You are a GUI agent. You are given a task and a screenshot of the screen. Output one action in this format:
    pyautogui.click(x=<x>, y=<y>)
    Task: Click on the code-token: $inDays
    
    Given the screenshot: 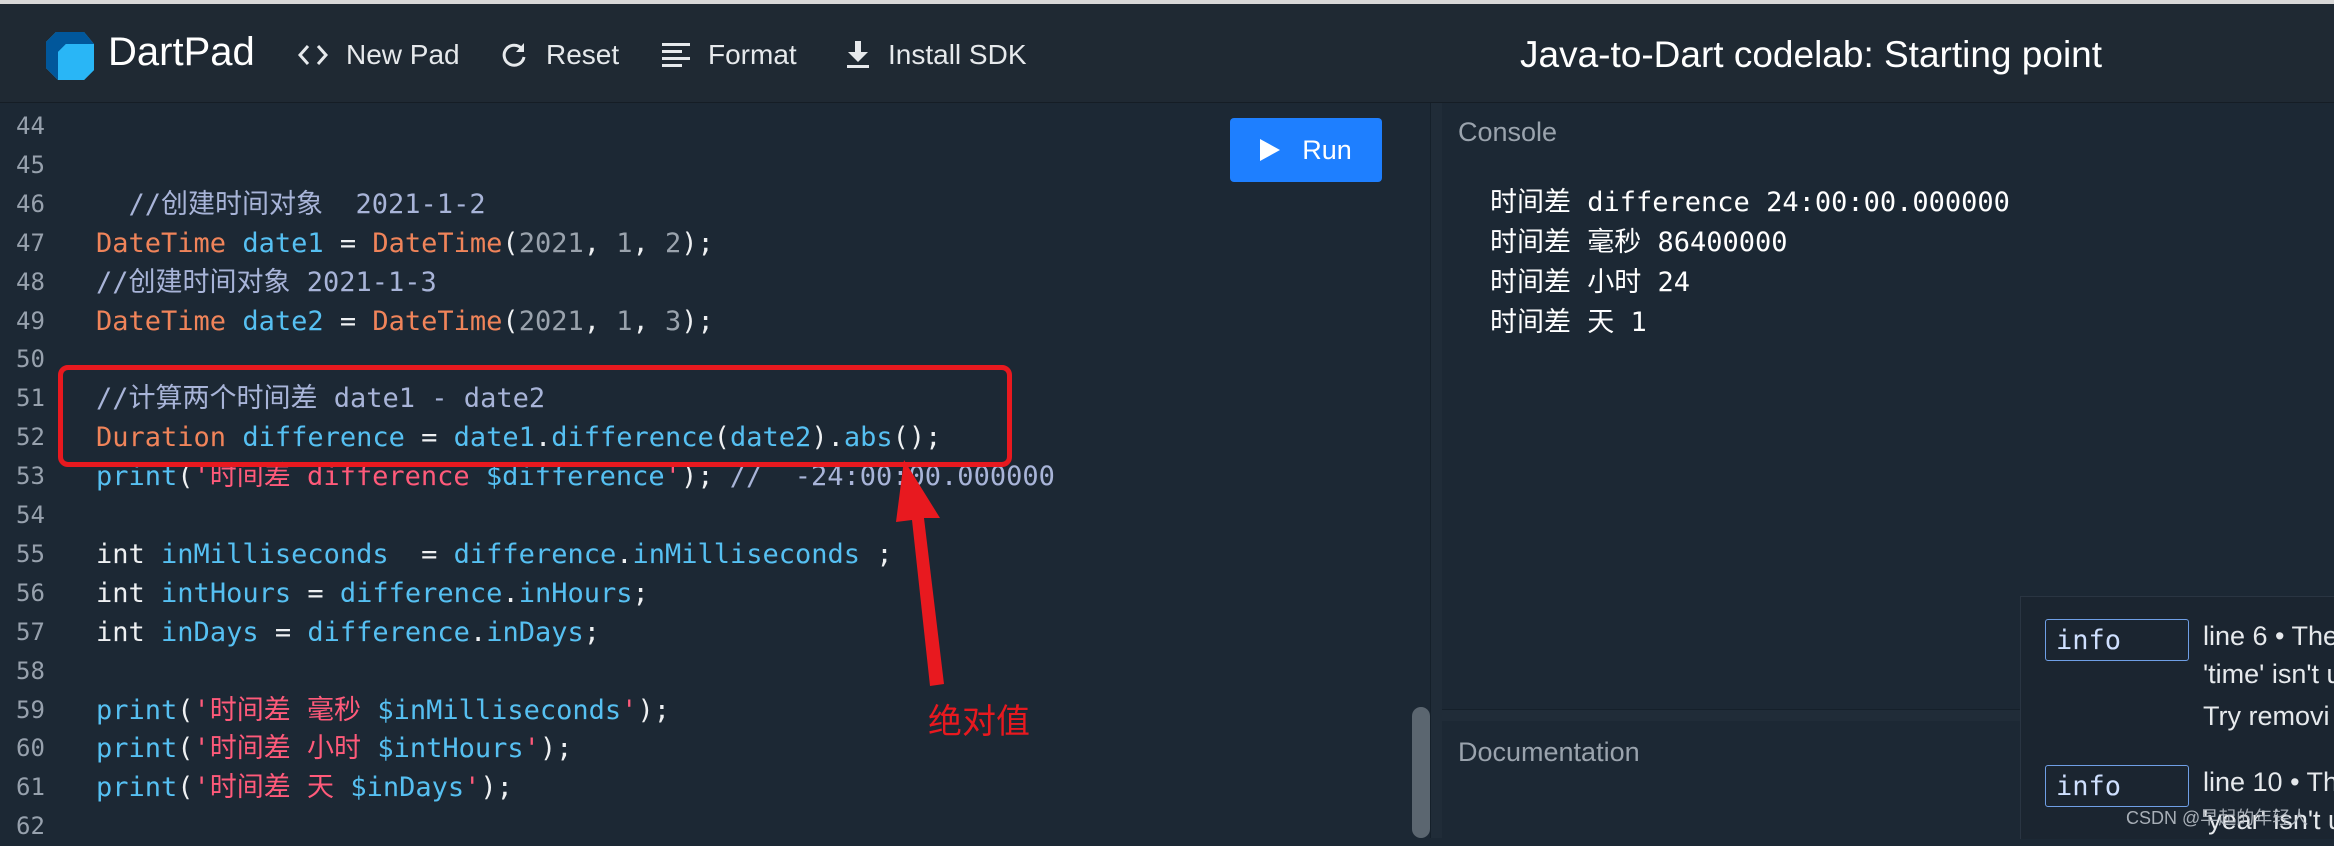 What is the action you would take?
    pyautogui.click(x=407, y=788)
    